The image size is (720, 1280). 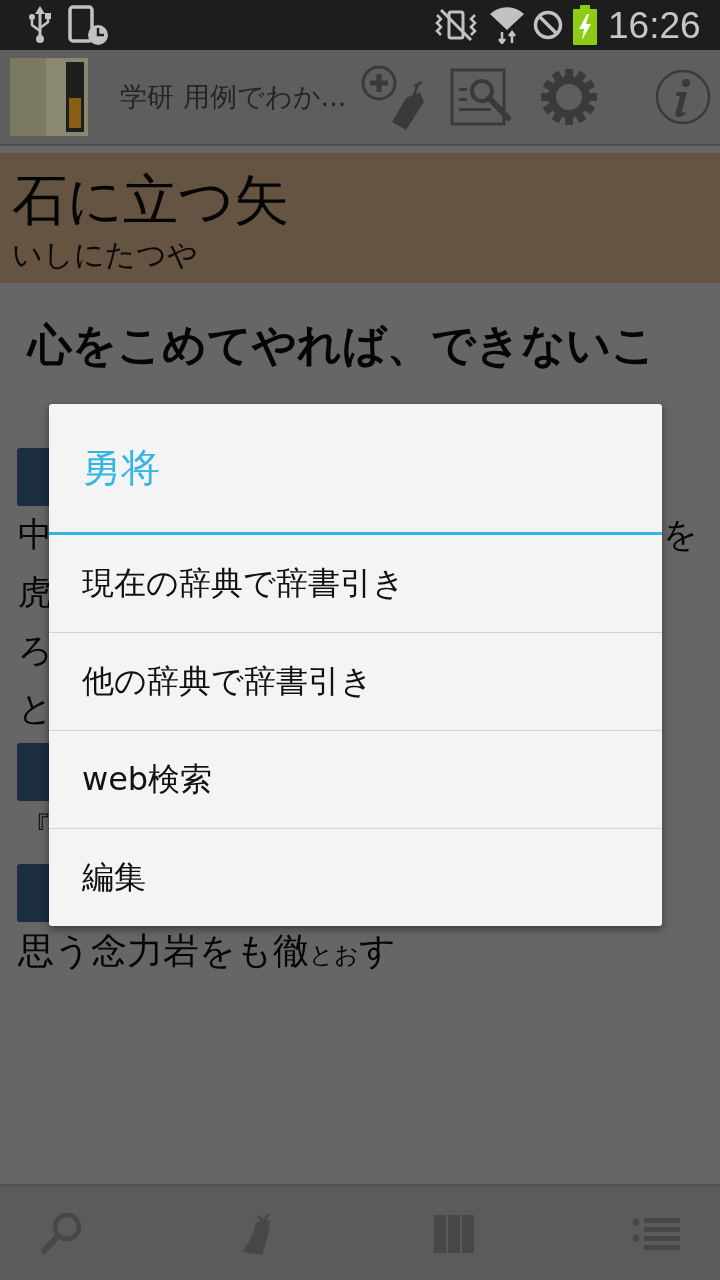 What do you see at coordinates (355, 469) in the screenshot?
I see `dialog-title: 勇将` at bounding box center [355, 469].